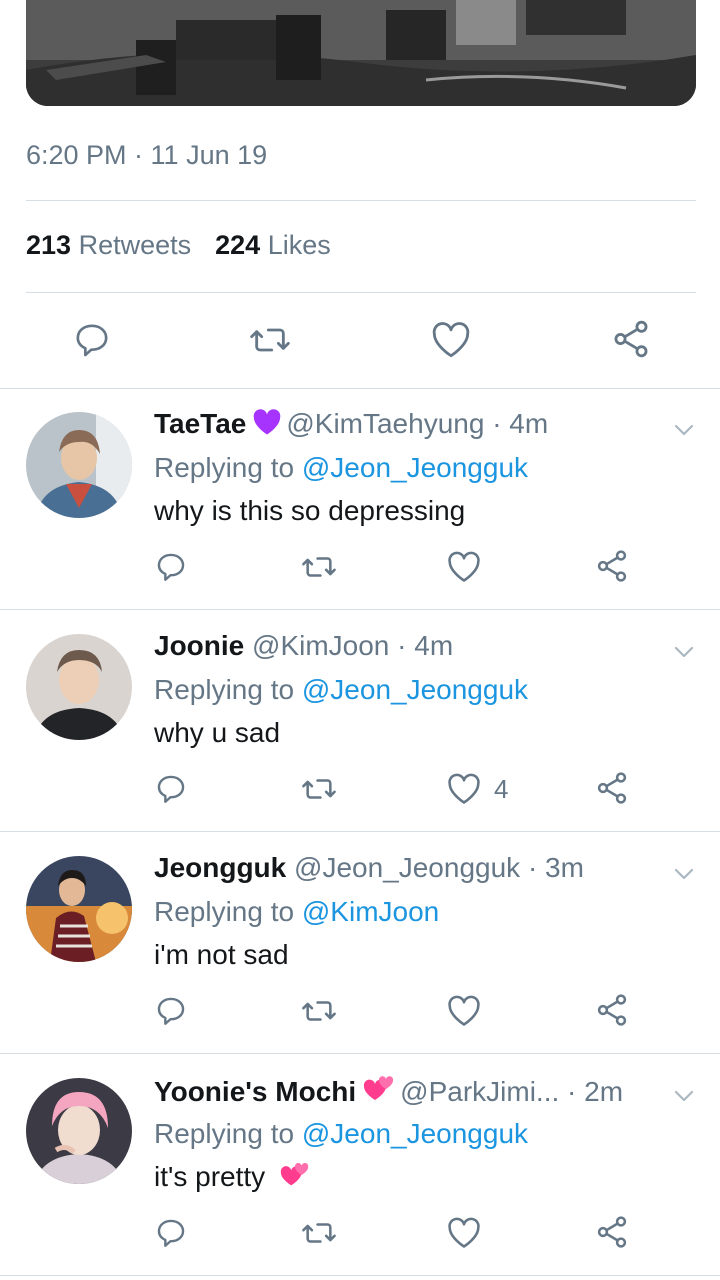 Image resolution: width=720 pixels, height=1280 pixels. What do you see at coordinates (199, 645) in the screenshot?
I see `display-name: Joonie` at bounding box center [199, 645].